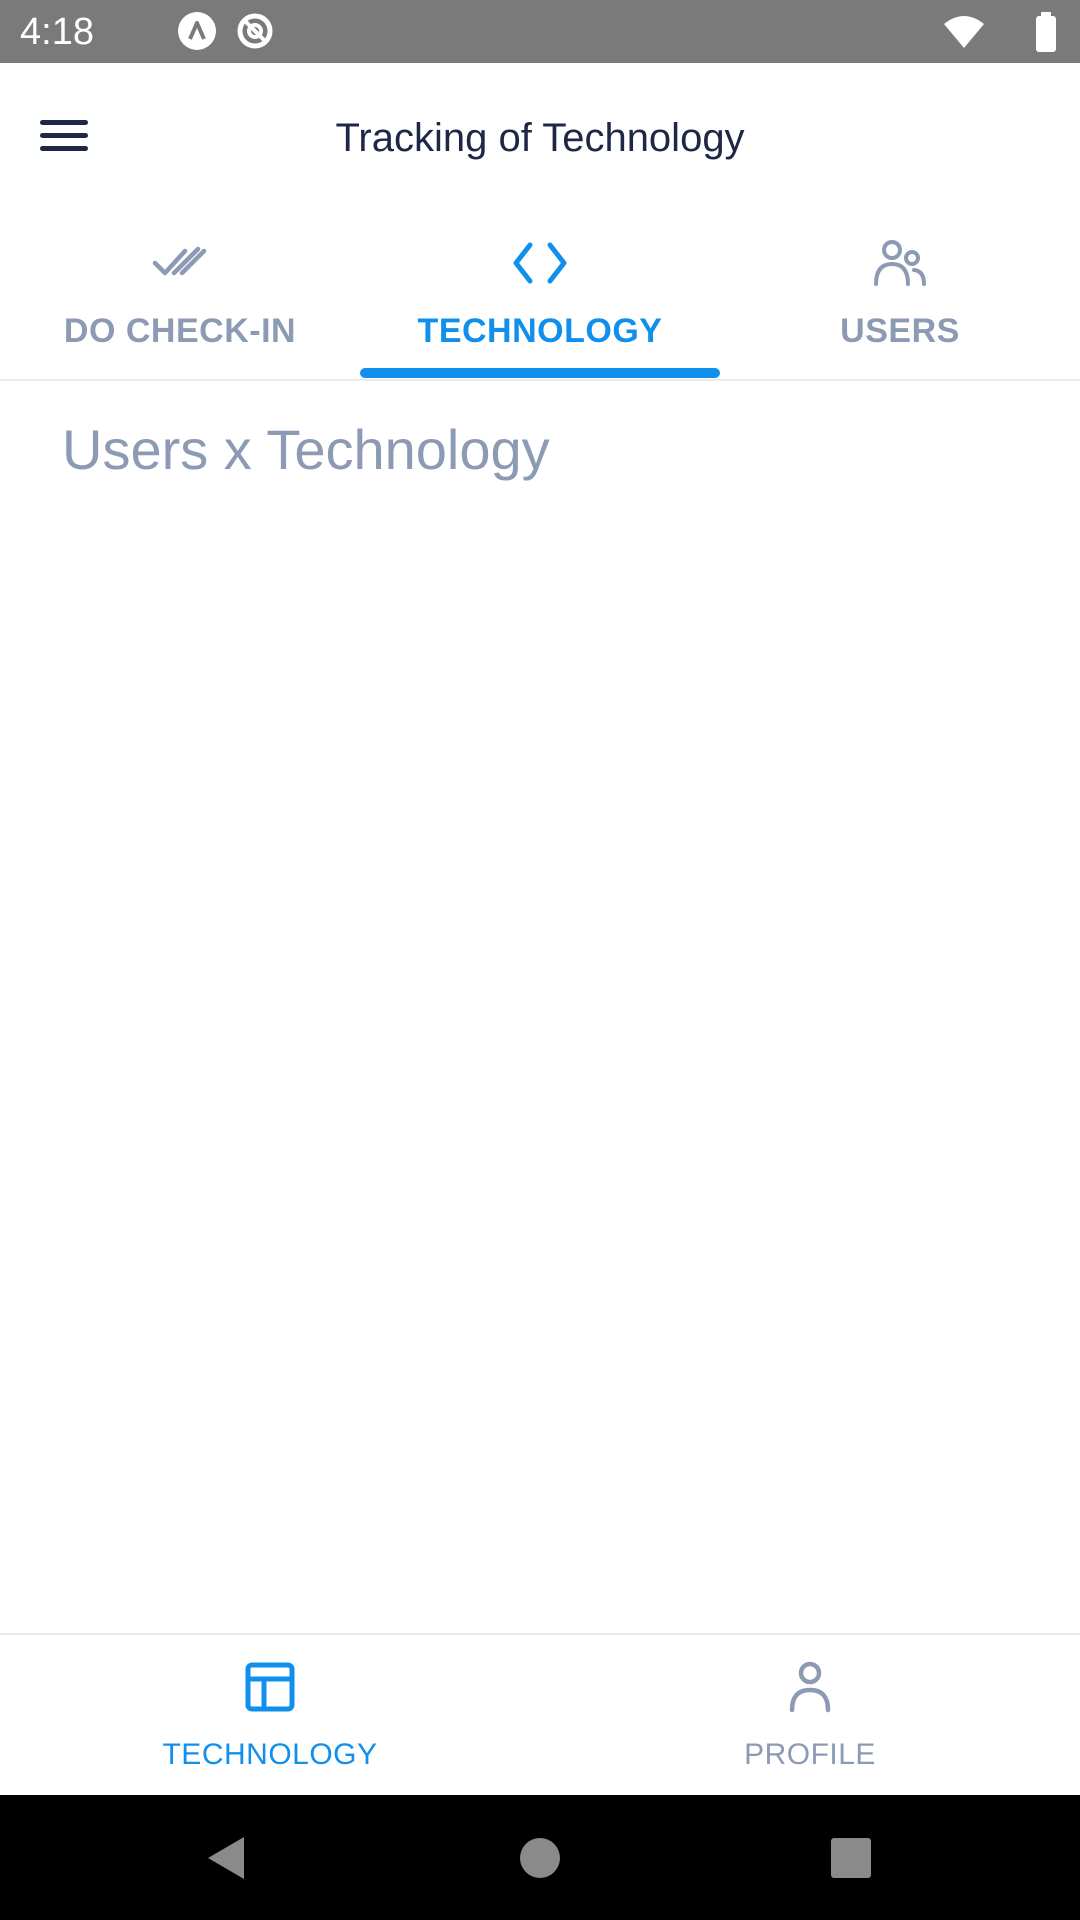 This screenshot has width=1080, height=1920. I want to click on bottom-nav: TECHNOLOGY PROFILE, so click(540, 1715).